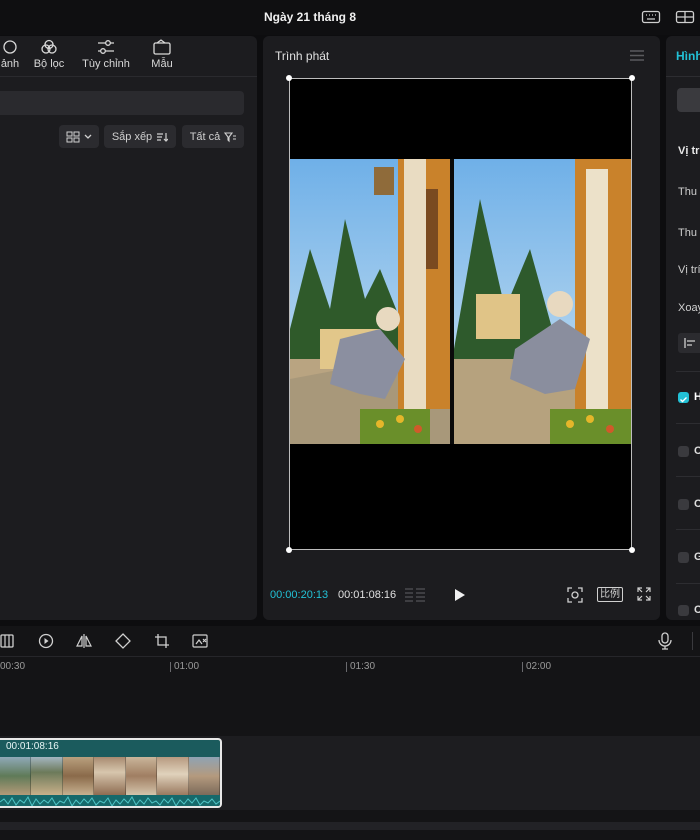 The width and height of the screenshot is (700, 840). Describe the element at coordinates (84, 641) in the screenshot. I see `mirror-icon` at that location.